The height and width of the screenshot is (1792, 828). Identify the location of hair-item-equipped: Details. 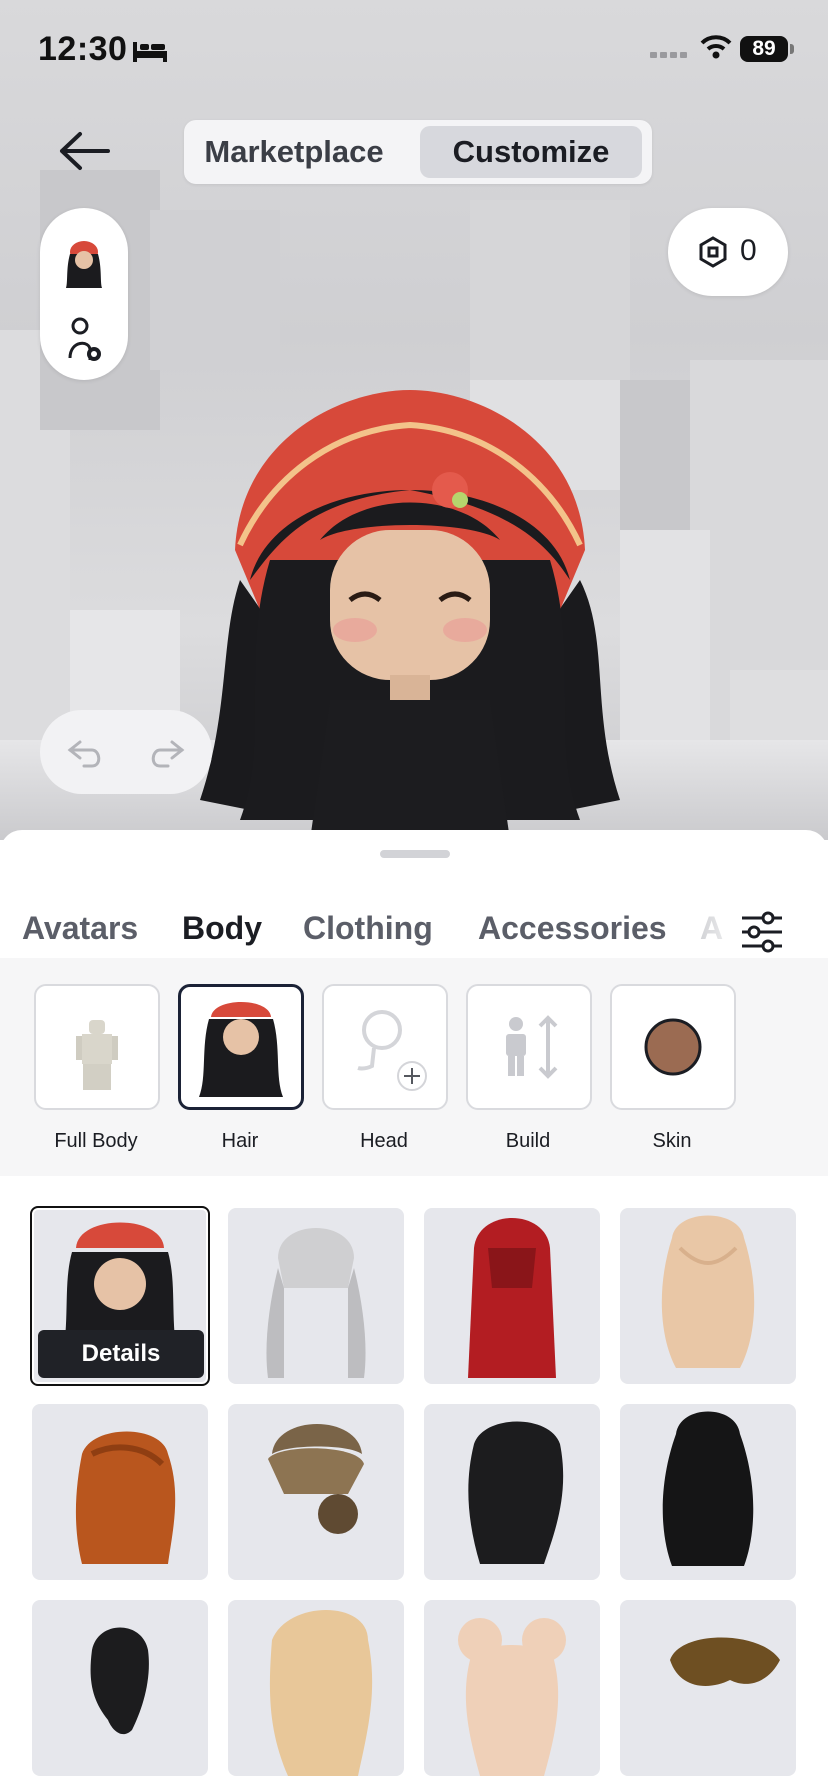
(120, 1296).